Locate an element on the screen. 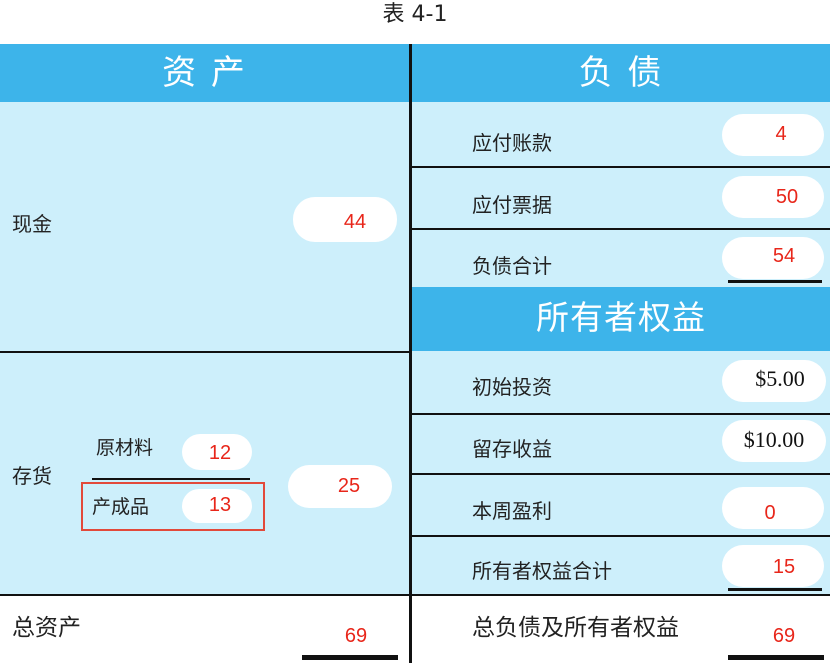  raw-material-label: 原材料 is located at coordinates (125, 448).